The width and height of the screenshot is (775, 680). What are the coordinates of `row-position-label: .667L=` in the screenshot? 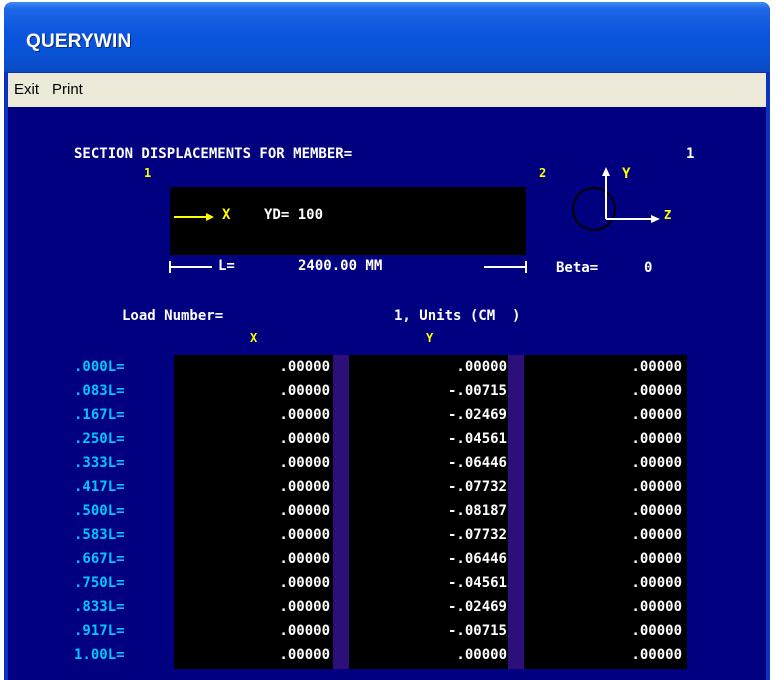 It's located at (99, 559).